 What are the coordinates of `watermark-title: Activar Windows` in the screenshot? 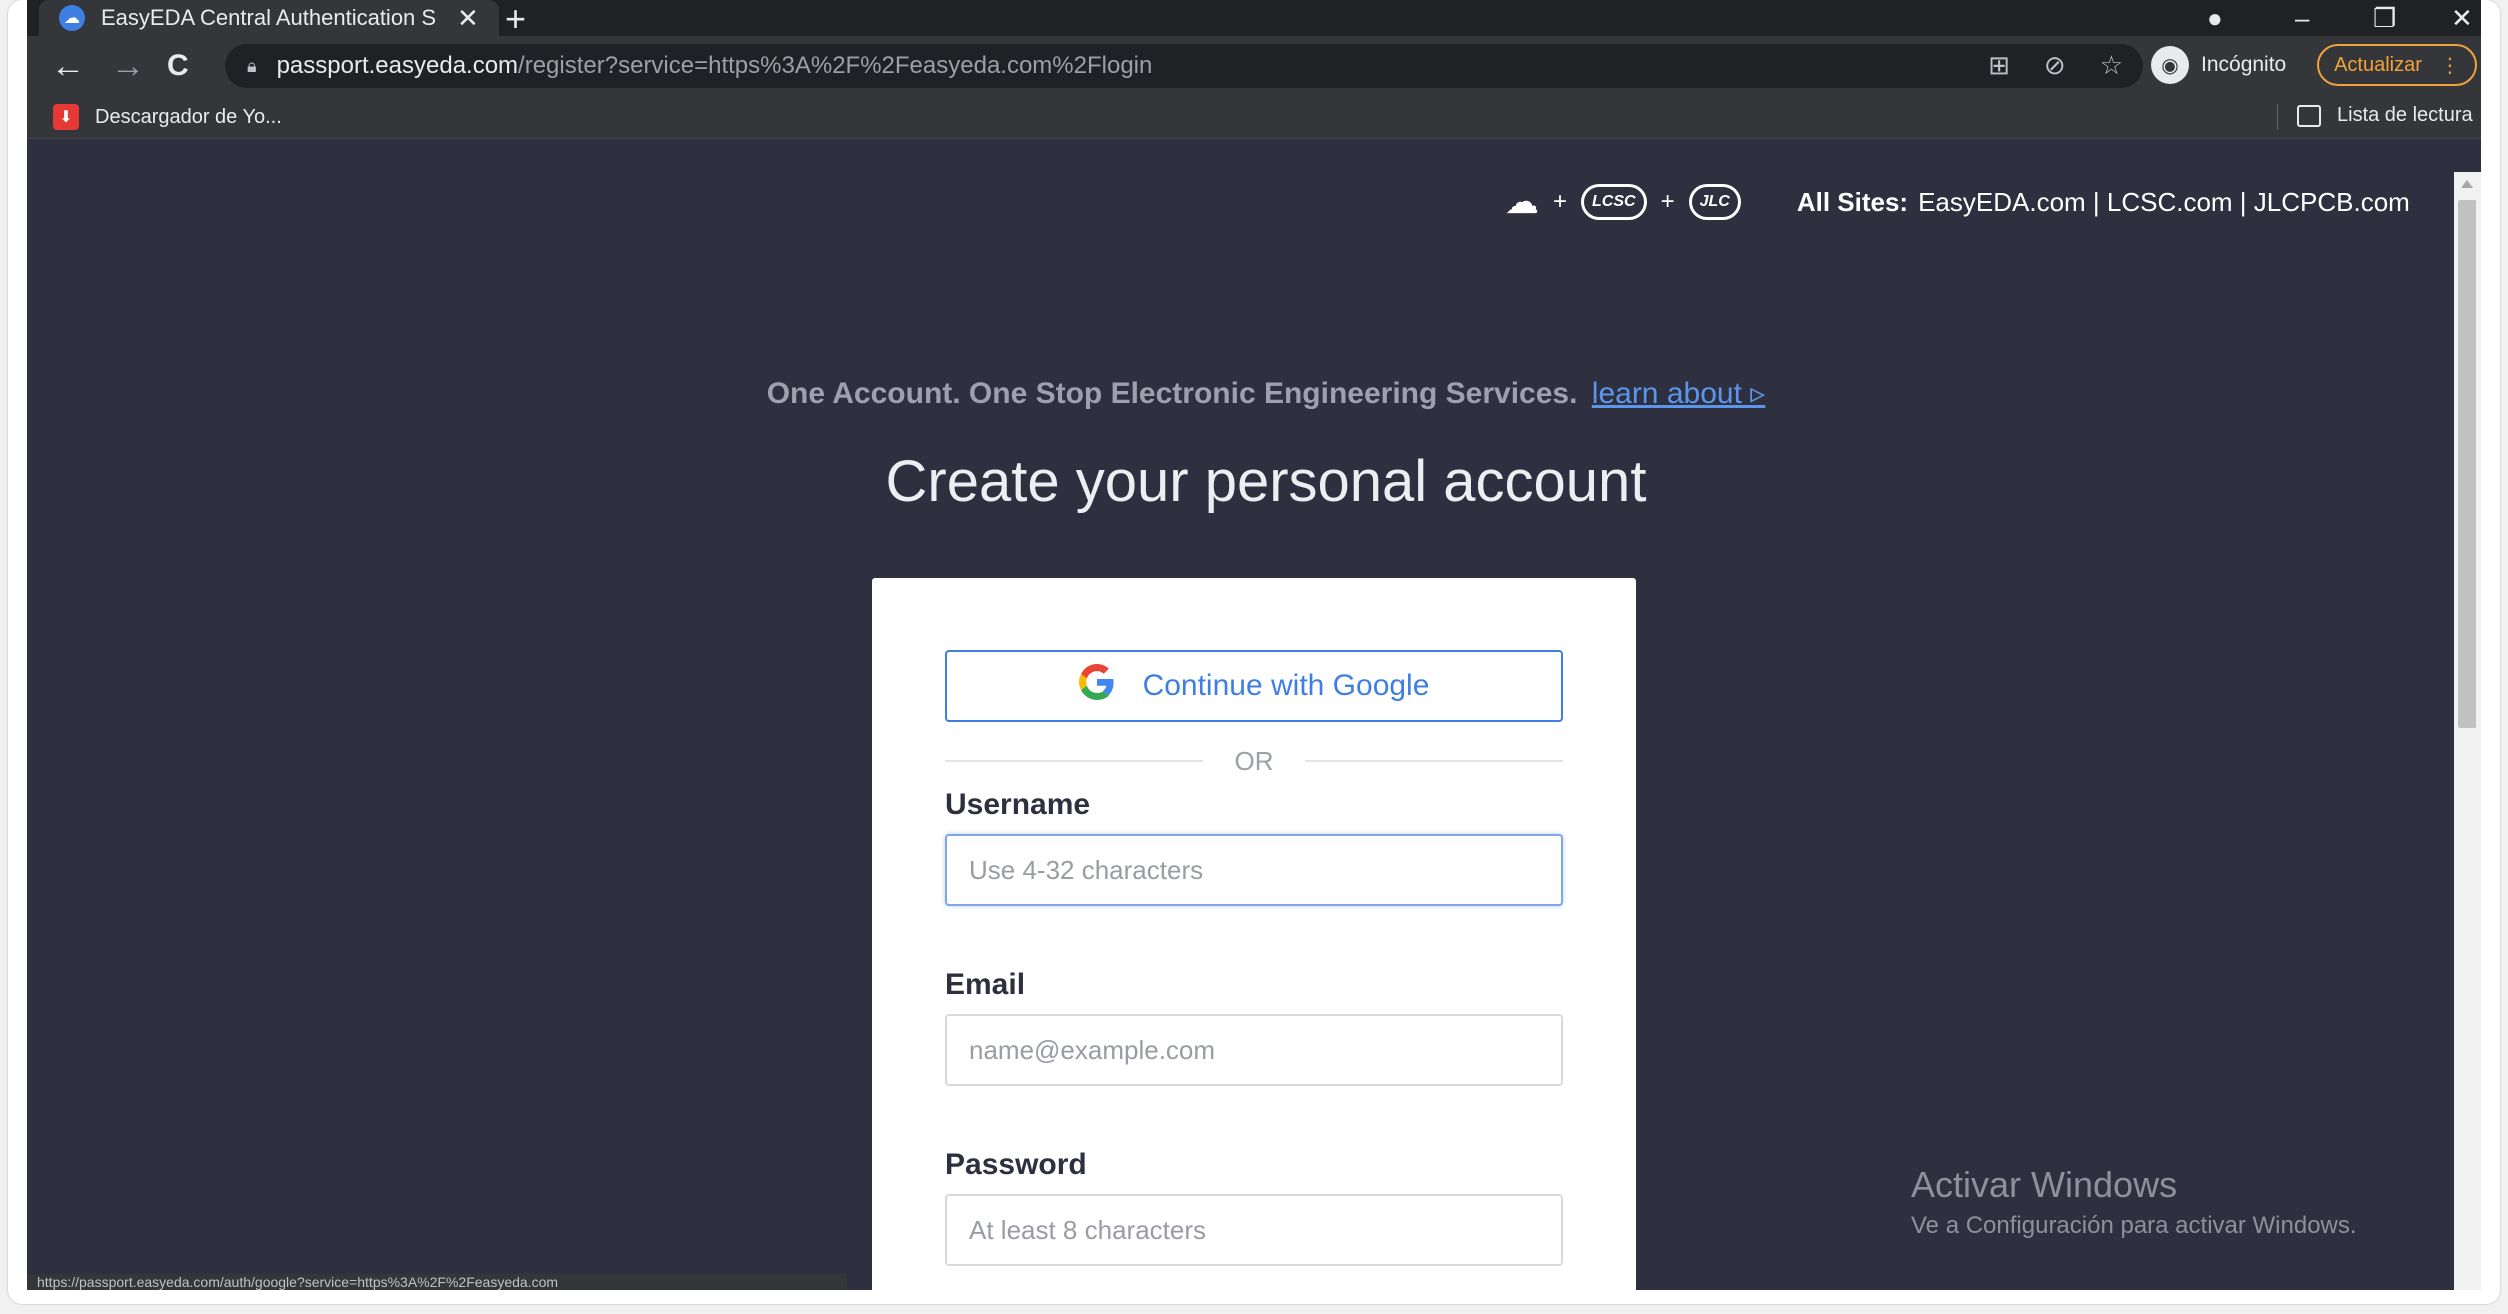 It's located at (2044, 1184).